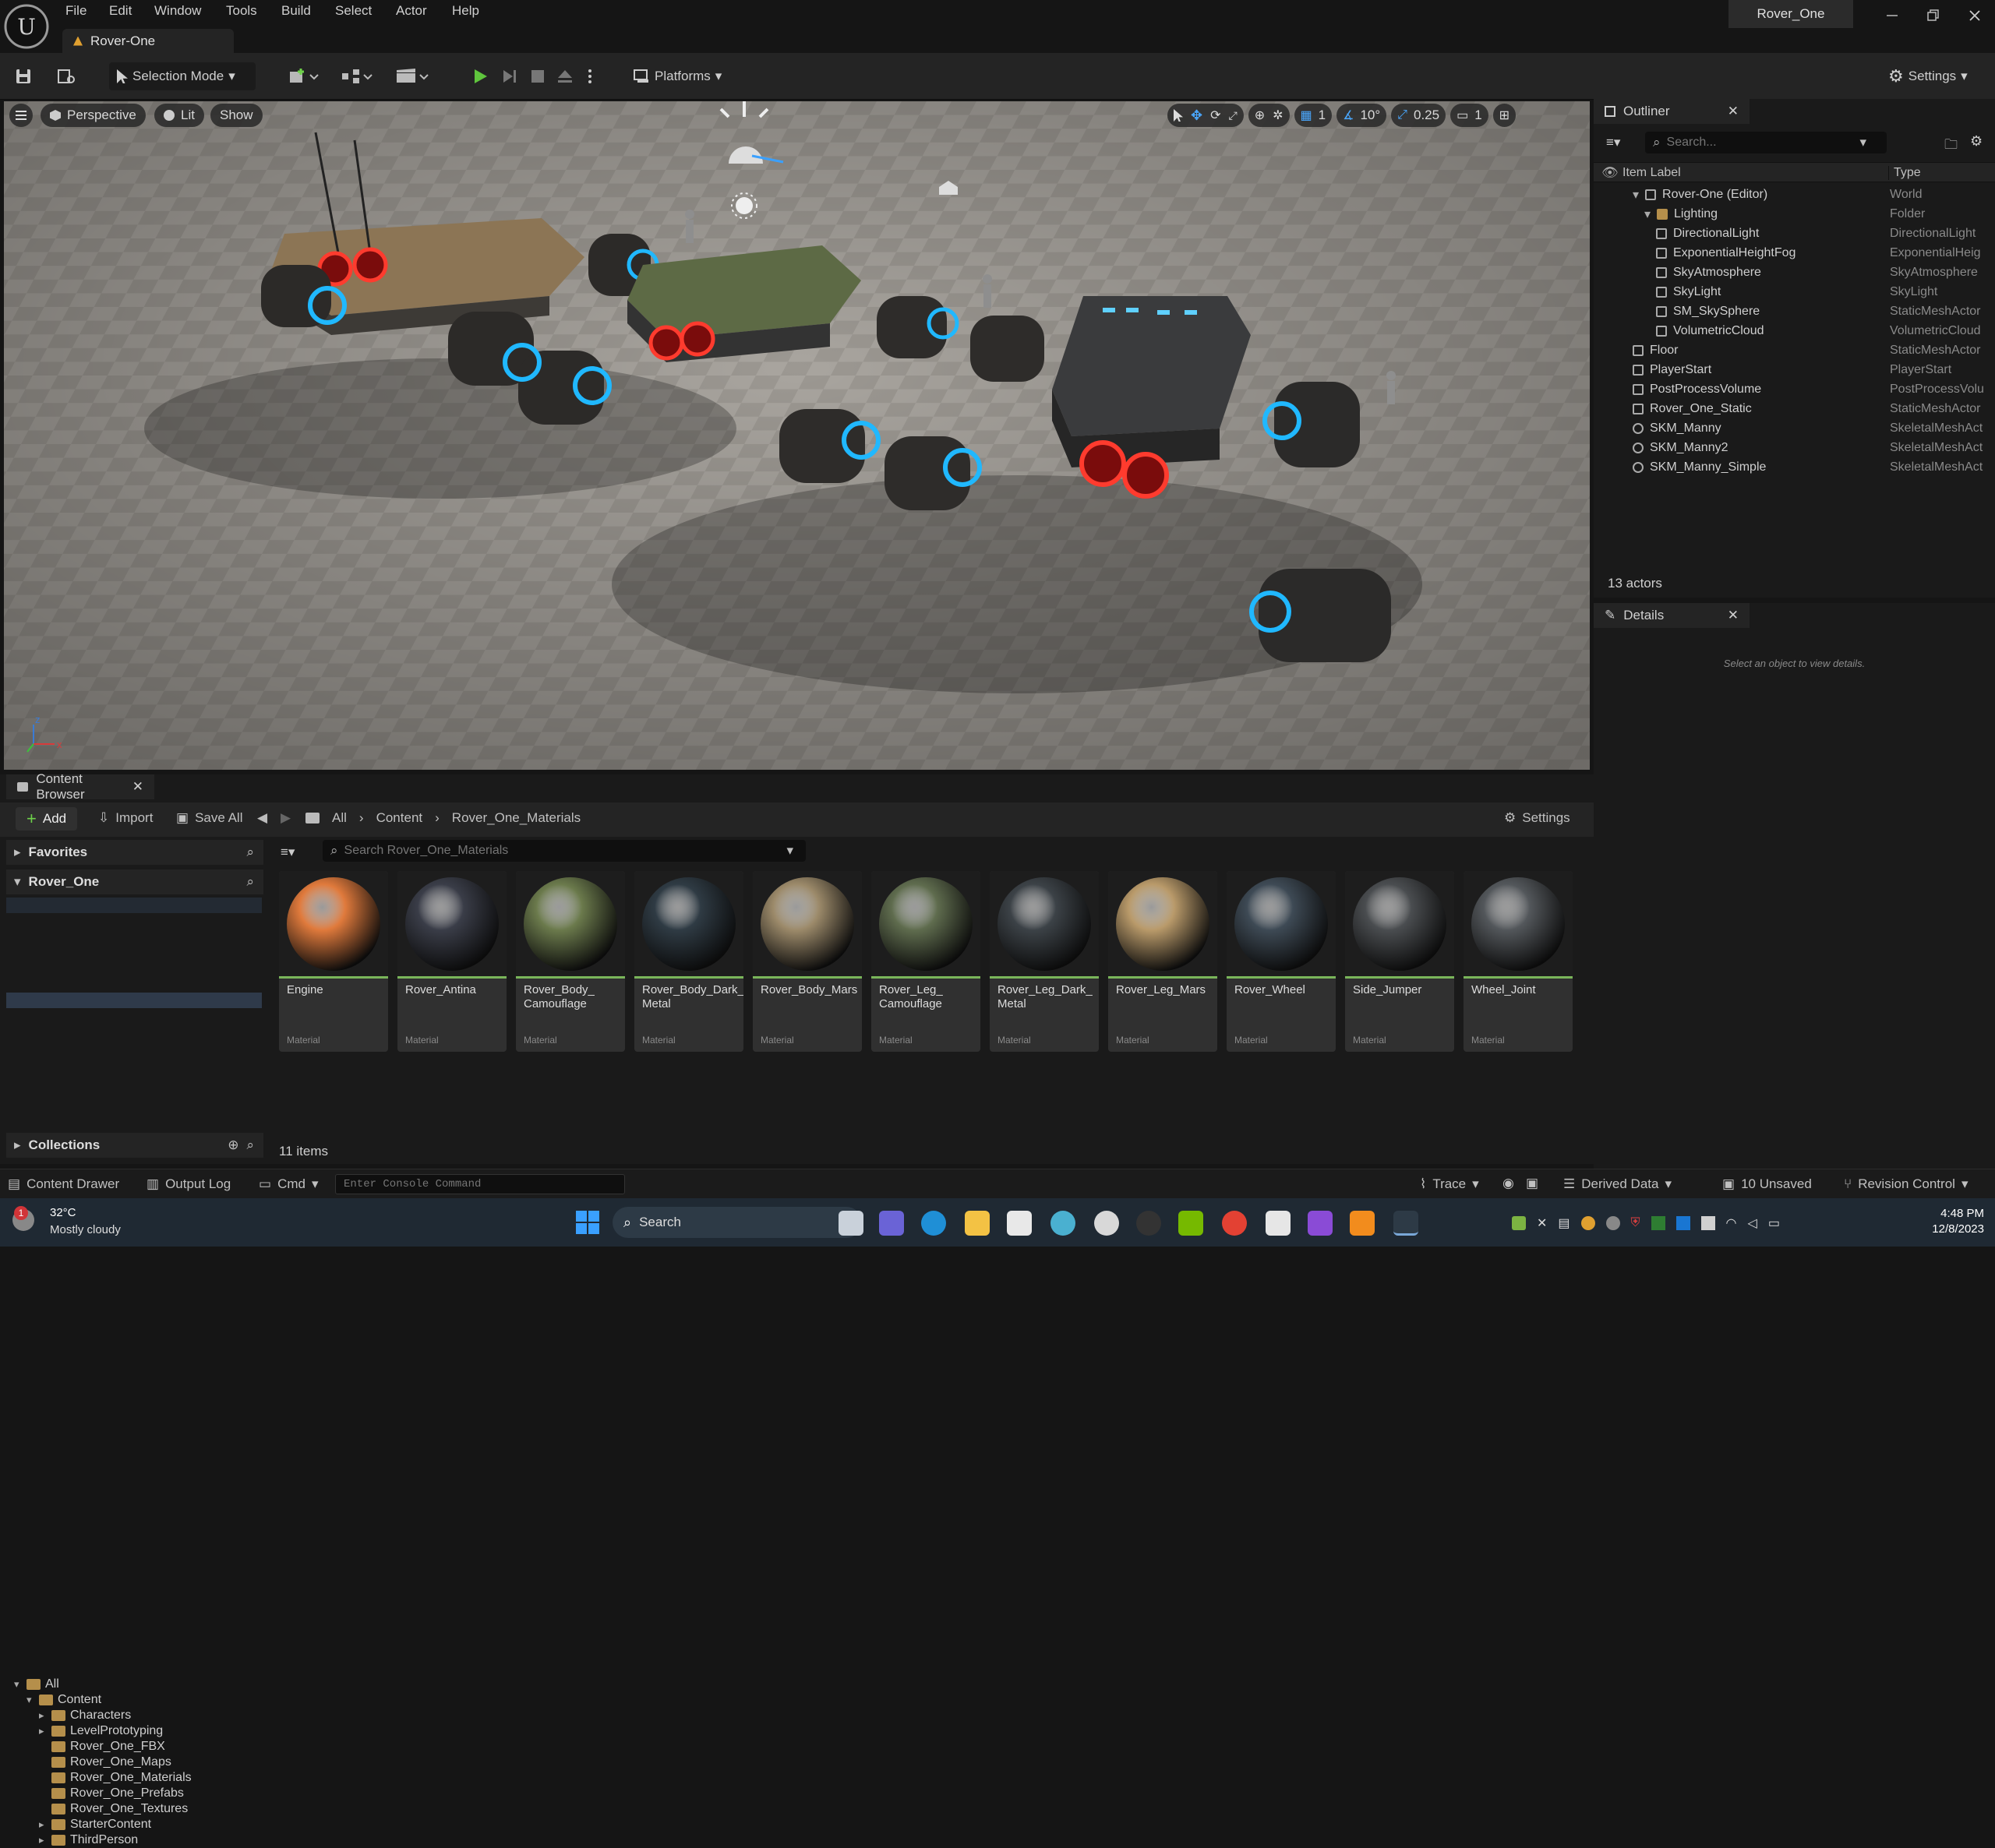 Image resolution: width=1995 pixels, height=1848 pixels. What do you see at coordinates (1190, 1223) in the screenshot?
I see `nvidia-icon` at bounding box center [1190, 1223].